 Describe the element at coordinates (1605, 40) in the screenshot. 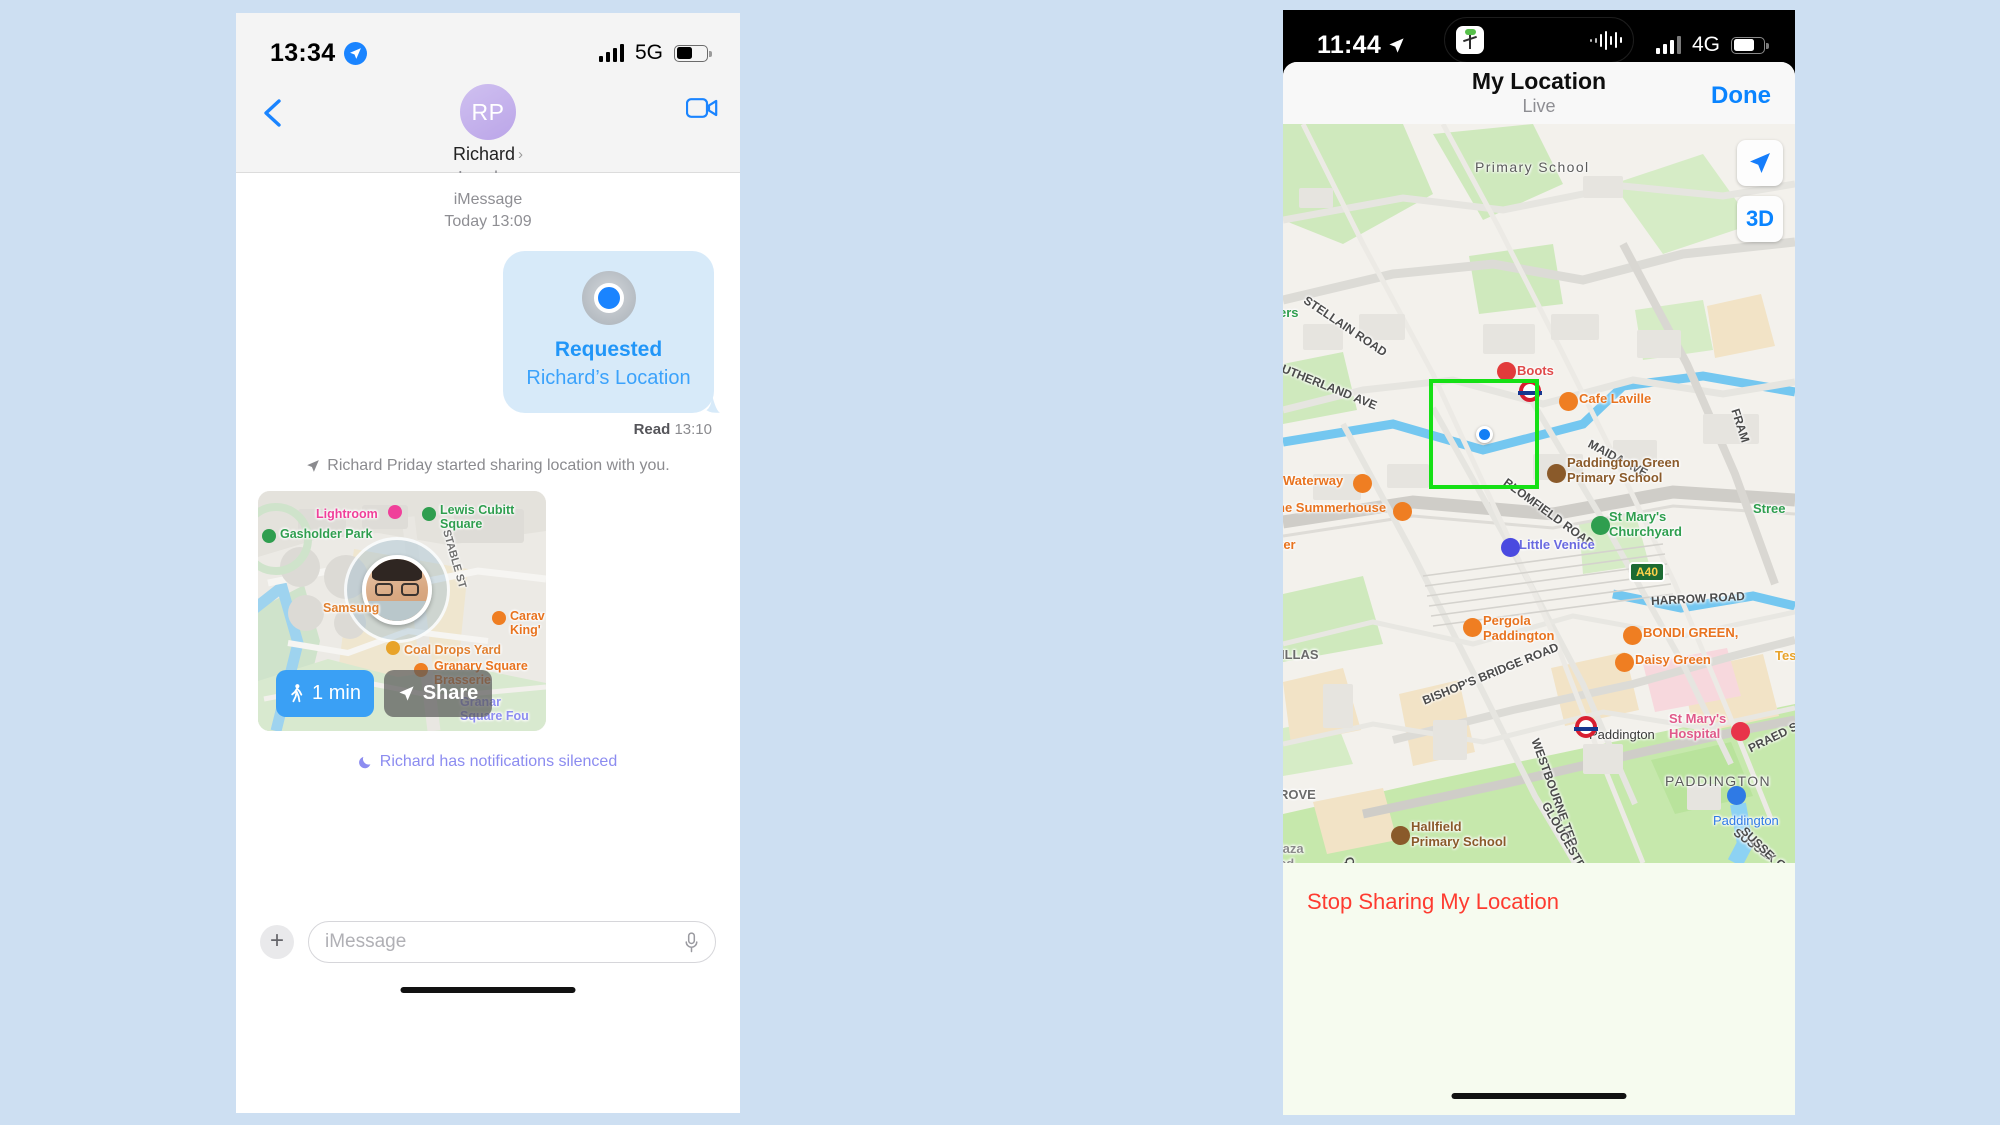

I see `audio-waveform-icon` at that location.